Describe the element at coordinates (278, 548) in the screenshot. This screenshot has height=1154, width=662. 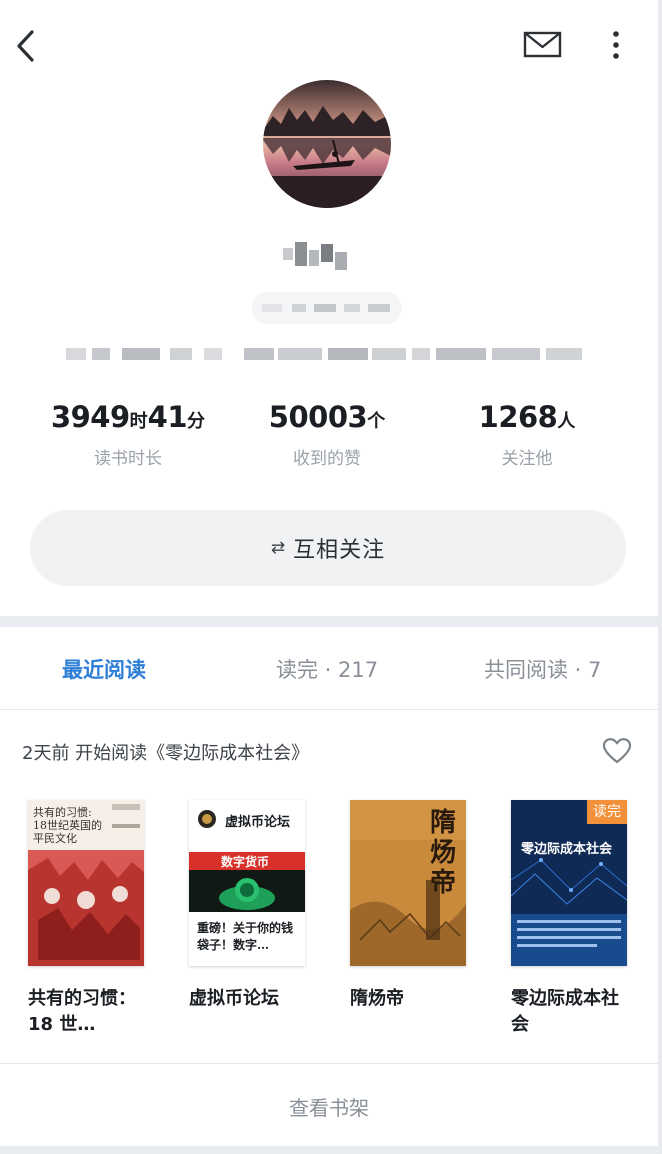
I see `swap-arrows-icon: ⇄` at that location.